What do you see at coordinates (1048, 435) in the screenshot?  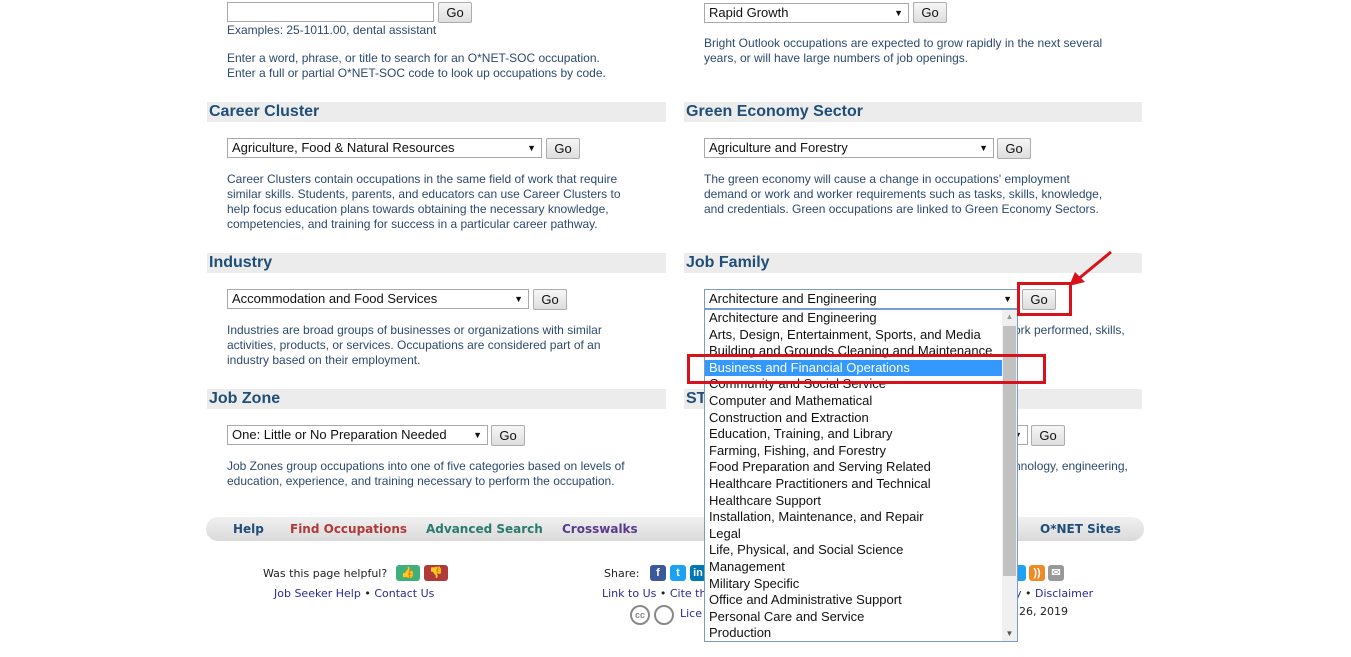 I see `stem-go-button: Go` at bounding box center [1048, 435].